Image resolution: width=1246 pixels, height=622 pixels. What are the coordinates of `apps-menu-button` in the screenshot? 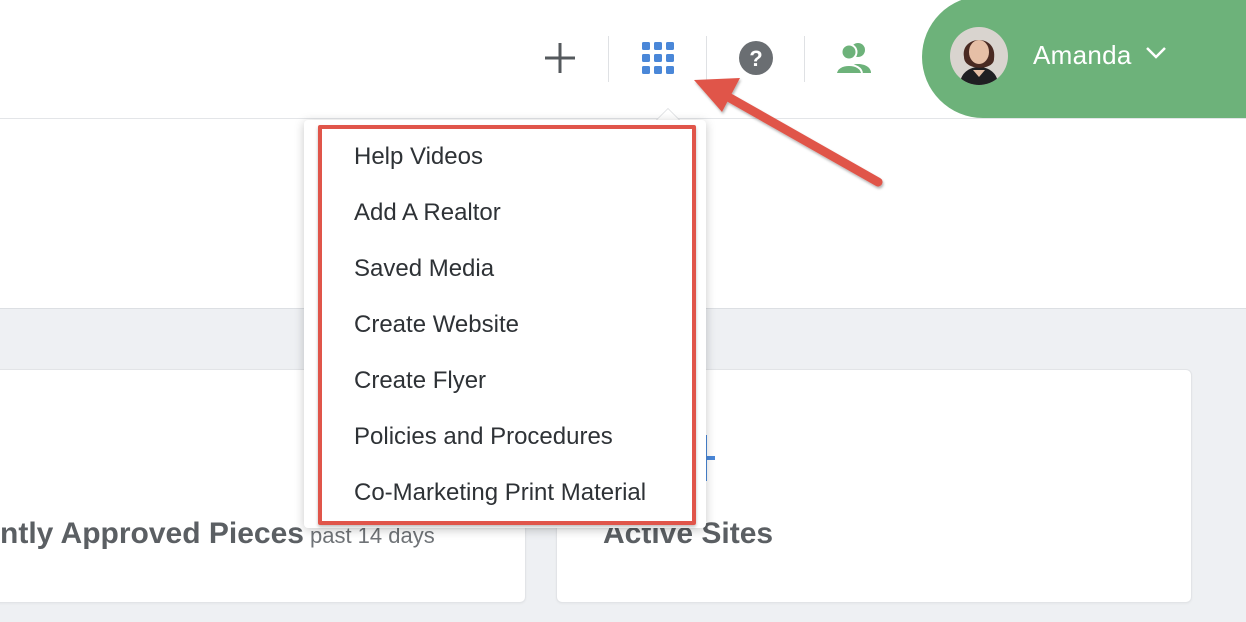 It's located at (658, 58).